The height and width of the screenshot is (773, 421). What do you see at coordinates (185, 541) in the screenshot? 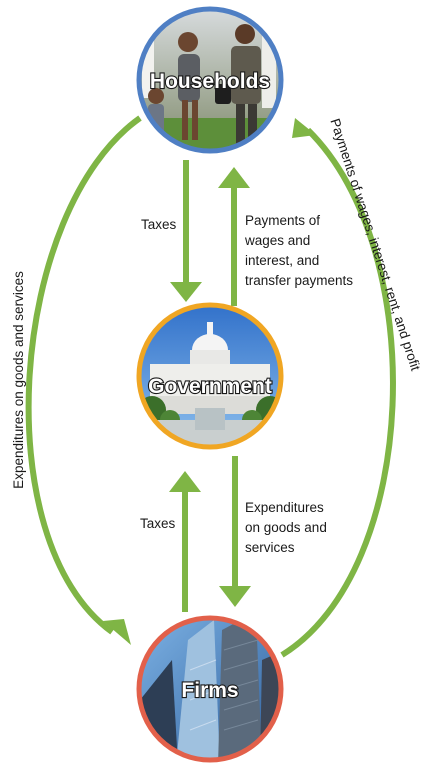
I see `arrow-taxes-firms-to-government` at bounding box center [185, 541].